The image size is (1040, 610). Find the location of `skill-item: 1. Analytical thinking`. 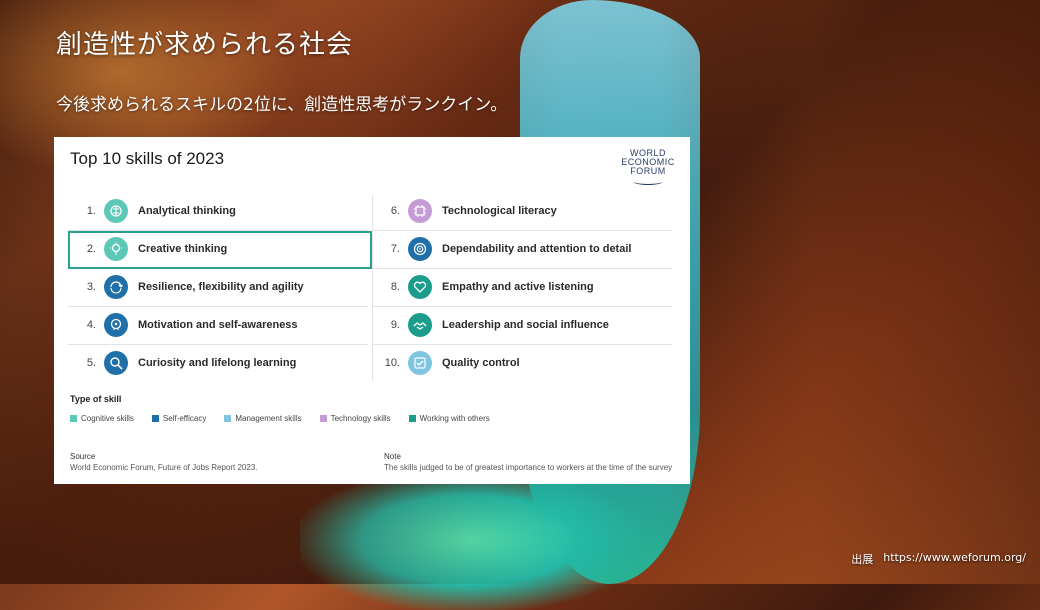

skill-item: 1. Analytical thinking is located at coordinates (220, 211).